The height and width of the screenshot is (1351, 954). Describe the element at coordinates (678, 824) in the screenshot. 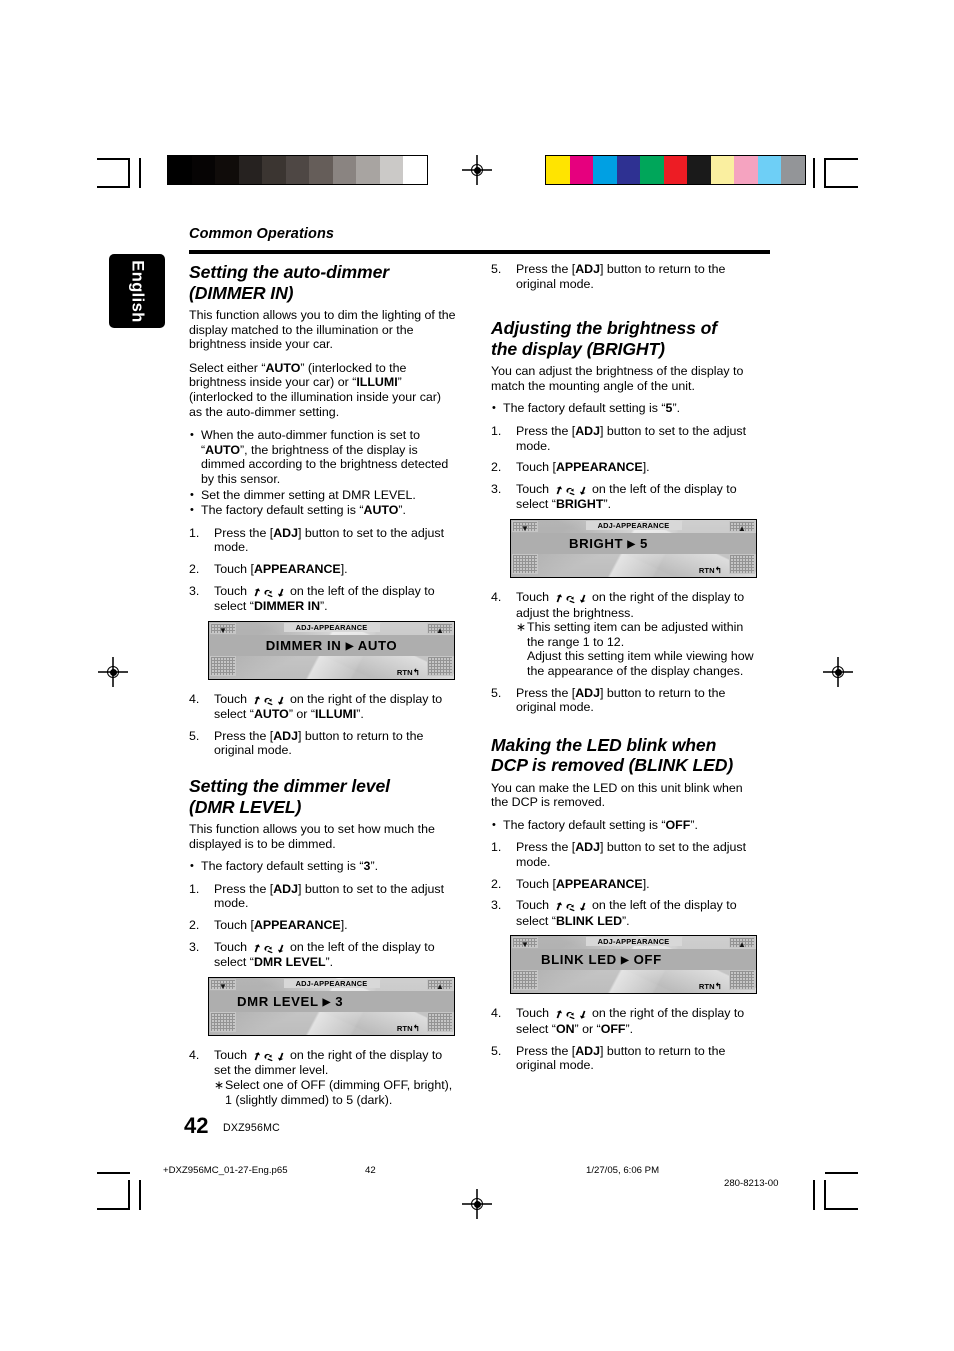

I see `emphasis: OFF` at that location.